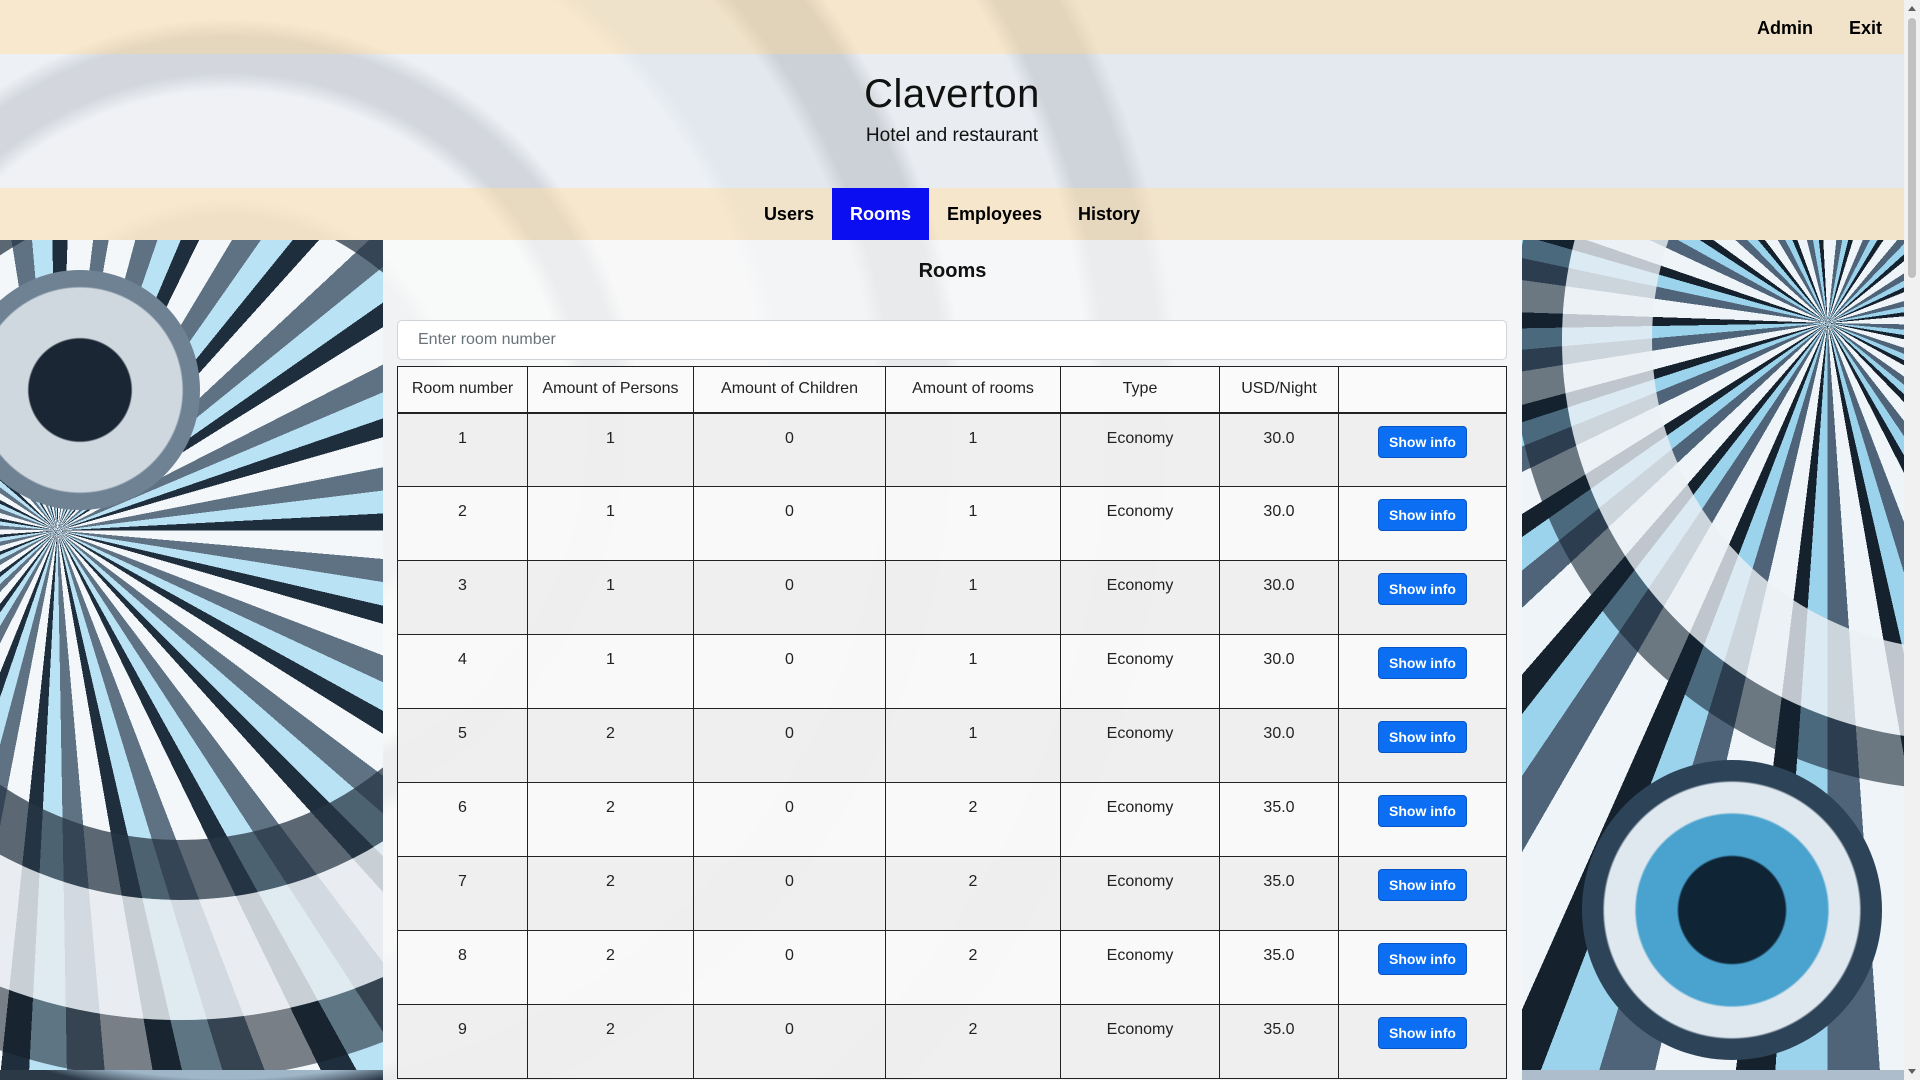 The height and width of the screenshot is (1080, 1920). What do you see at coordinates (952, 523) in the screenshot?
I see `table-row: 2 1 0 1 Economy 30.0 Show info` at bounding box center [952, 523].